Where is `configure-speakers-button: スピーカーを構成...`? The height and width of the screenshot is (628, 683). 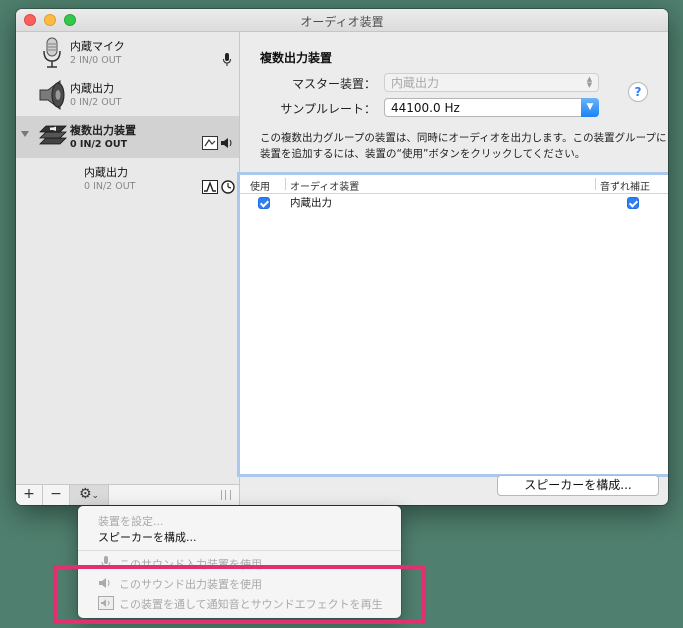 configure-speakers-button: スピーカーを構成... is located at coordinates (578, 485).